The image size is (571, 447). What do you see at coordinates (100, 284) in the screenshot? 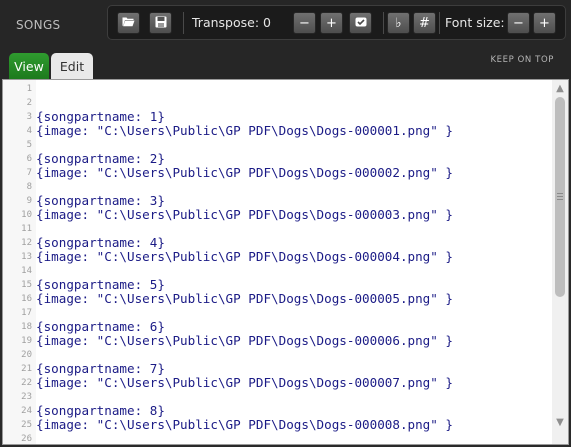
I see `code-text: {songpartname: 5}` at bounding box center [100, 284].